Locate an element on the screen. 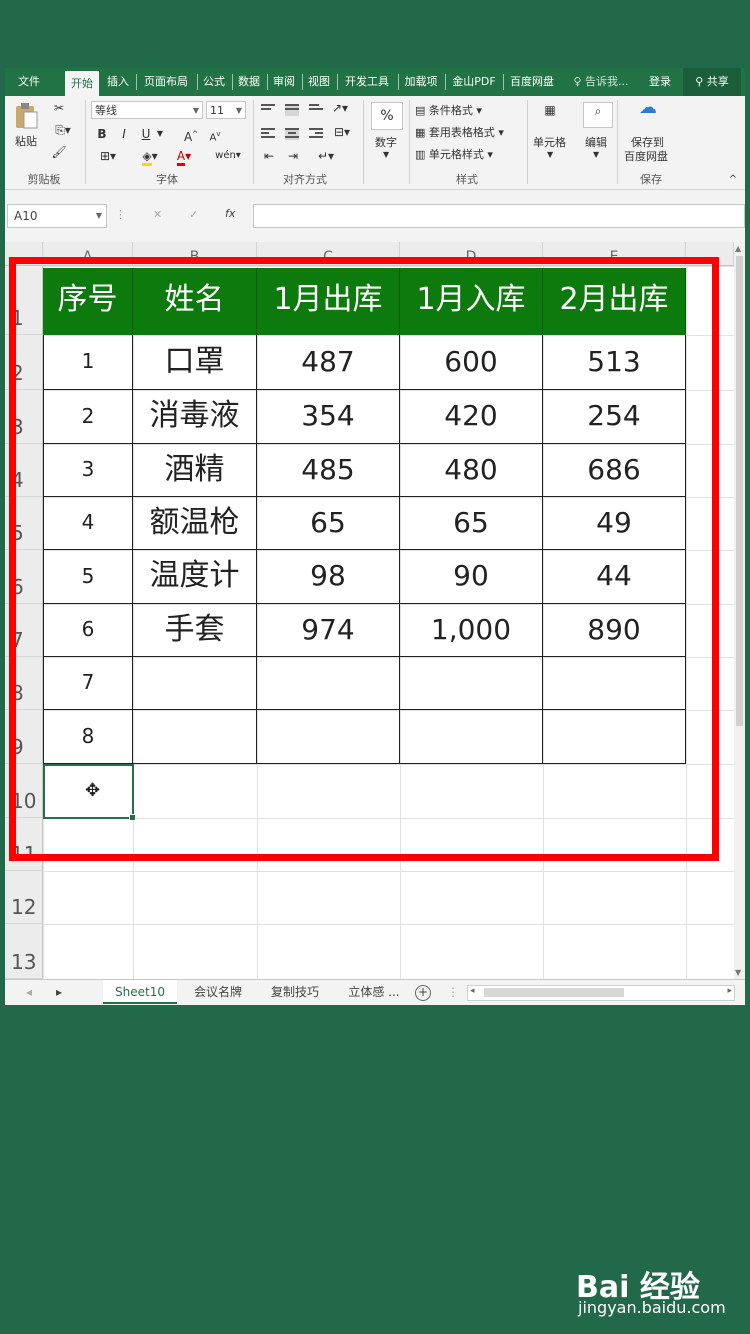 The height and width of the screenshot is (1334, 750). conditional-format-button: ▤ 条件格式 ▾ is located at coordinates (448, 110).